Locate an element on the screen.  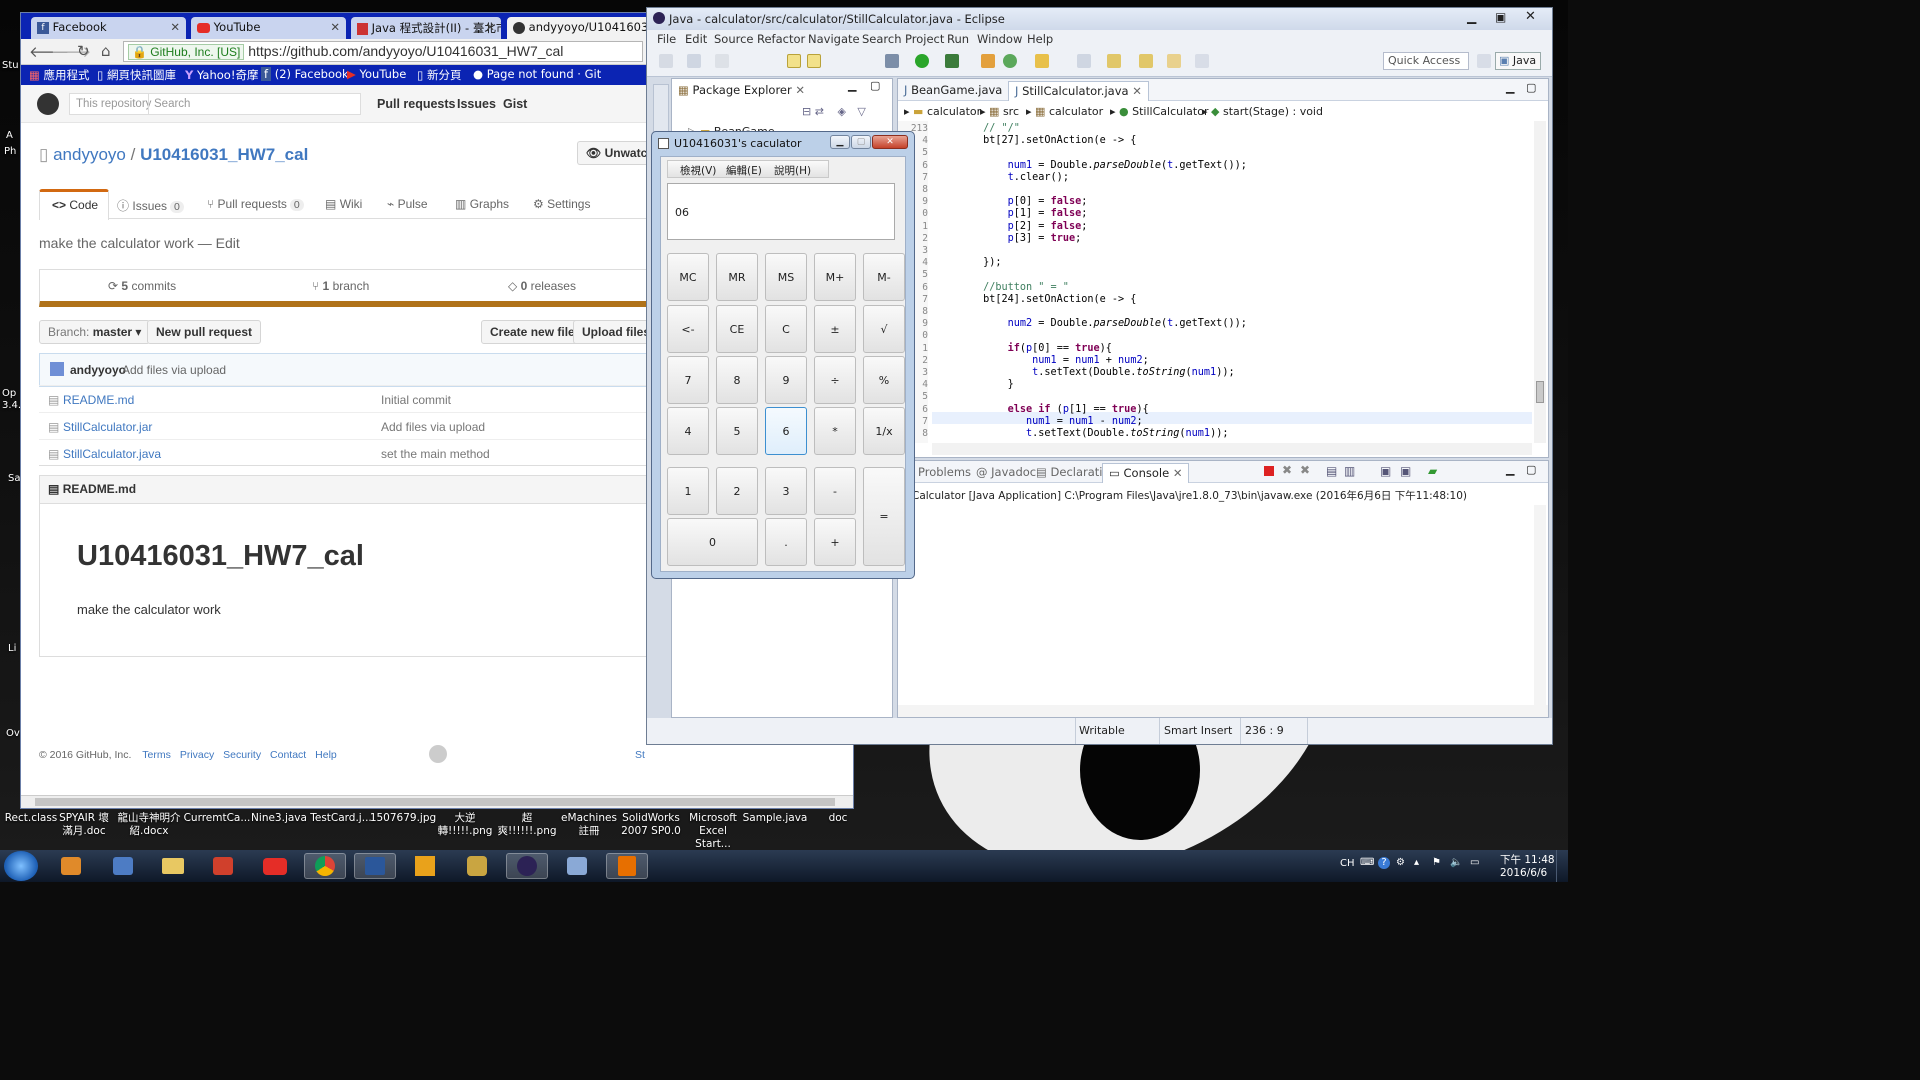
taskbar-explorer-icon is located at coordinates (173, 866).